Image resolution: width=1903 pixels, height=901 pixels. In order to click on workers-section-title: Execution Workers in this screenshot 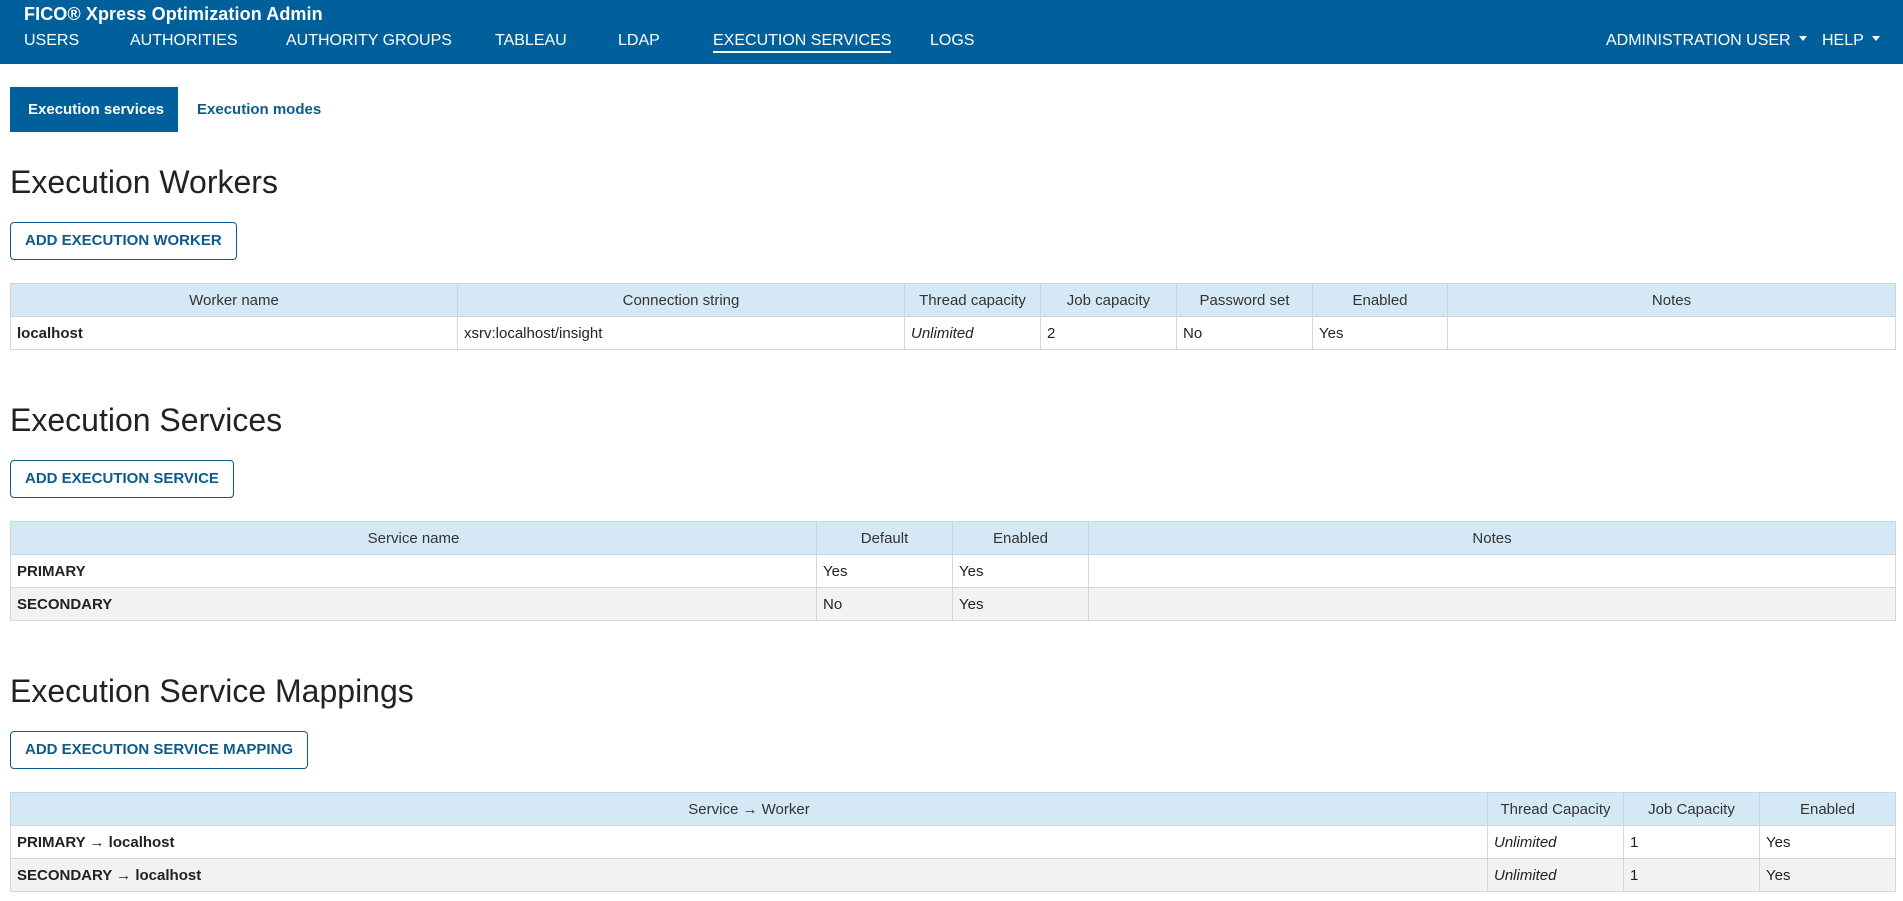, I will do `click(144, 182)`.